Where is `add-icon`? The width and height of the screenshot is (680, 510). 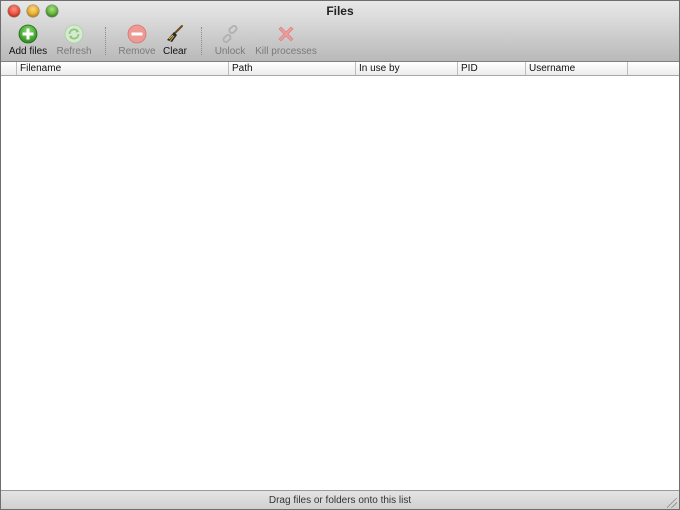 add-icon is located at coordinates (28, 34).